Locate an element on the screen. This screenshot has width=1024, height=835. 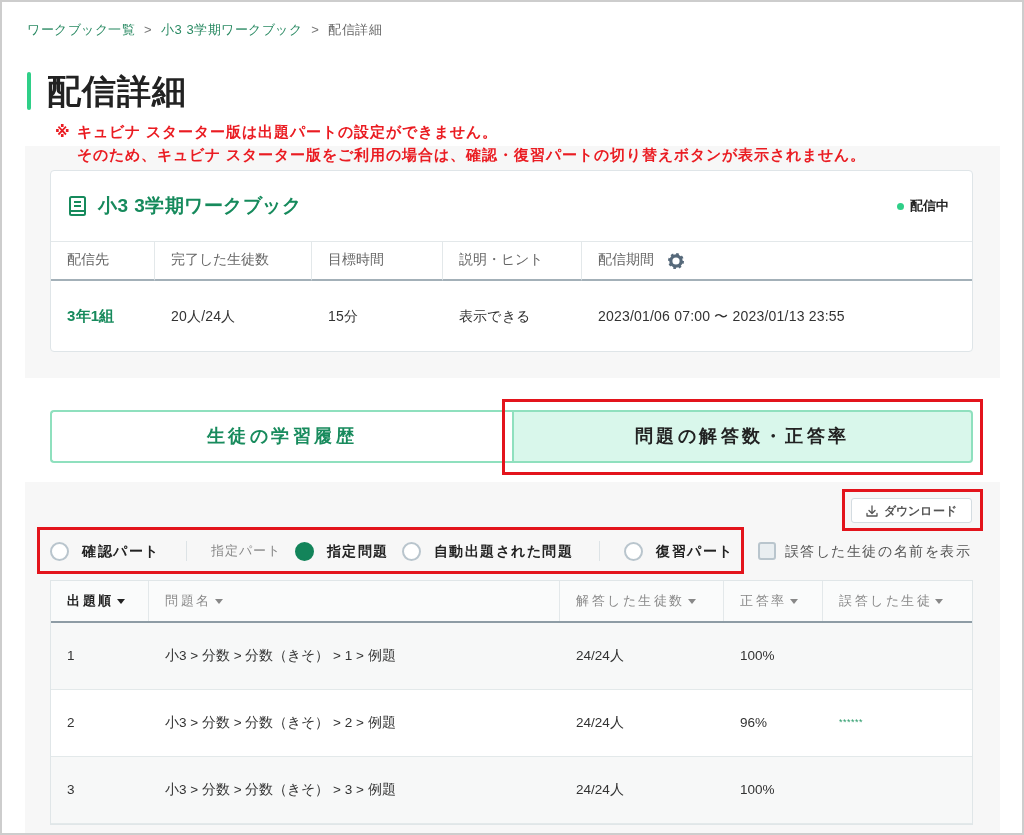
page-title: 配信詳細 is located at coordinates (117, 91).